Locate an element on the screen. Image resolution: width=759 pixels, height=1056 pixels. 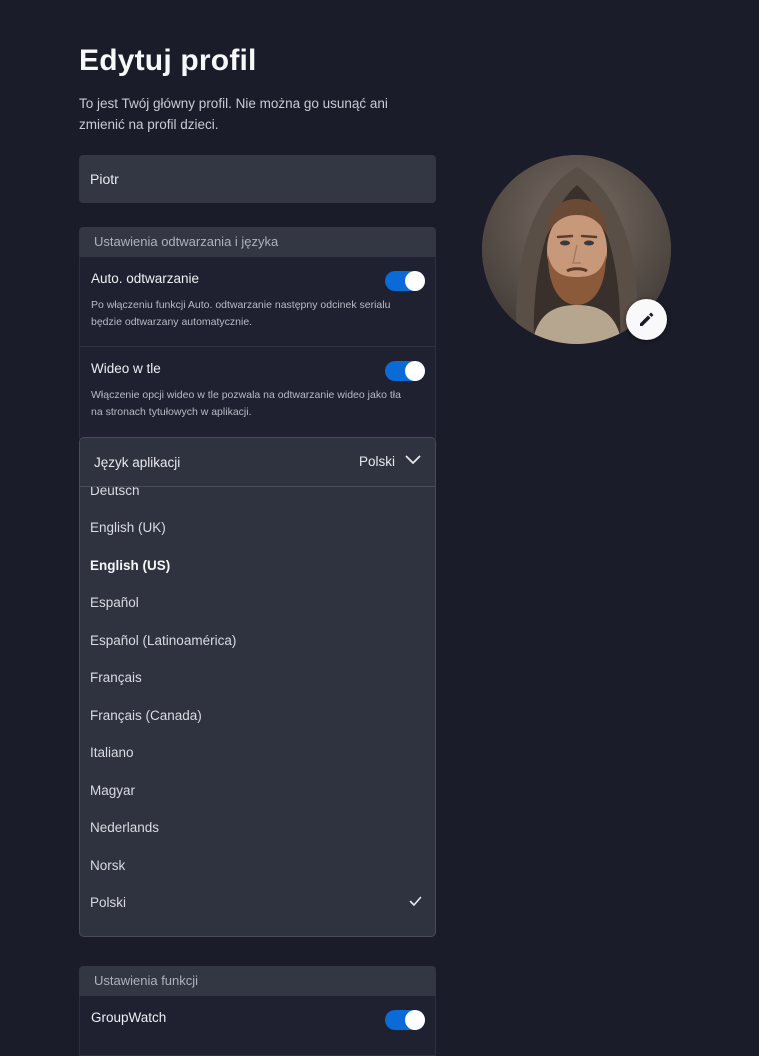
section-header: Ustawienia odtwarzania i języka is located at coordinates (257, 242).